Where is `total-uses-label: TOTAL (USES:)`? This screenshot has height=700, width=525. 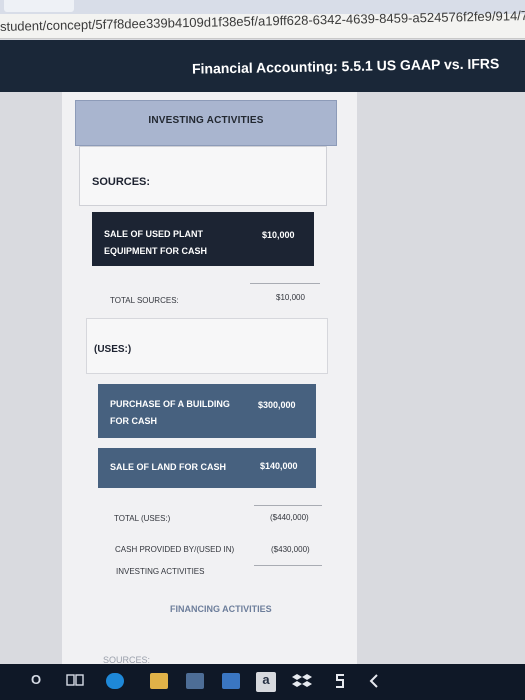 total-uses-label: TOTAL (USES:) is located at coordinates (142, 518).